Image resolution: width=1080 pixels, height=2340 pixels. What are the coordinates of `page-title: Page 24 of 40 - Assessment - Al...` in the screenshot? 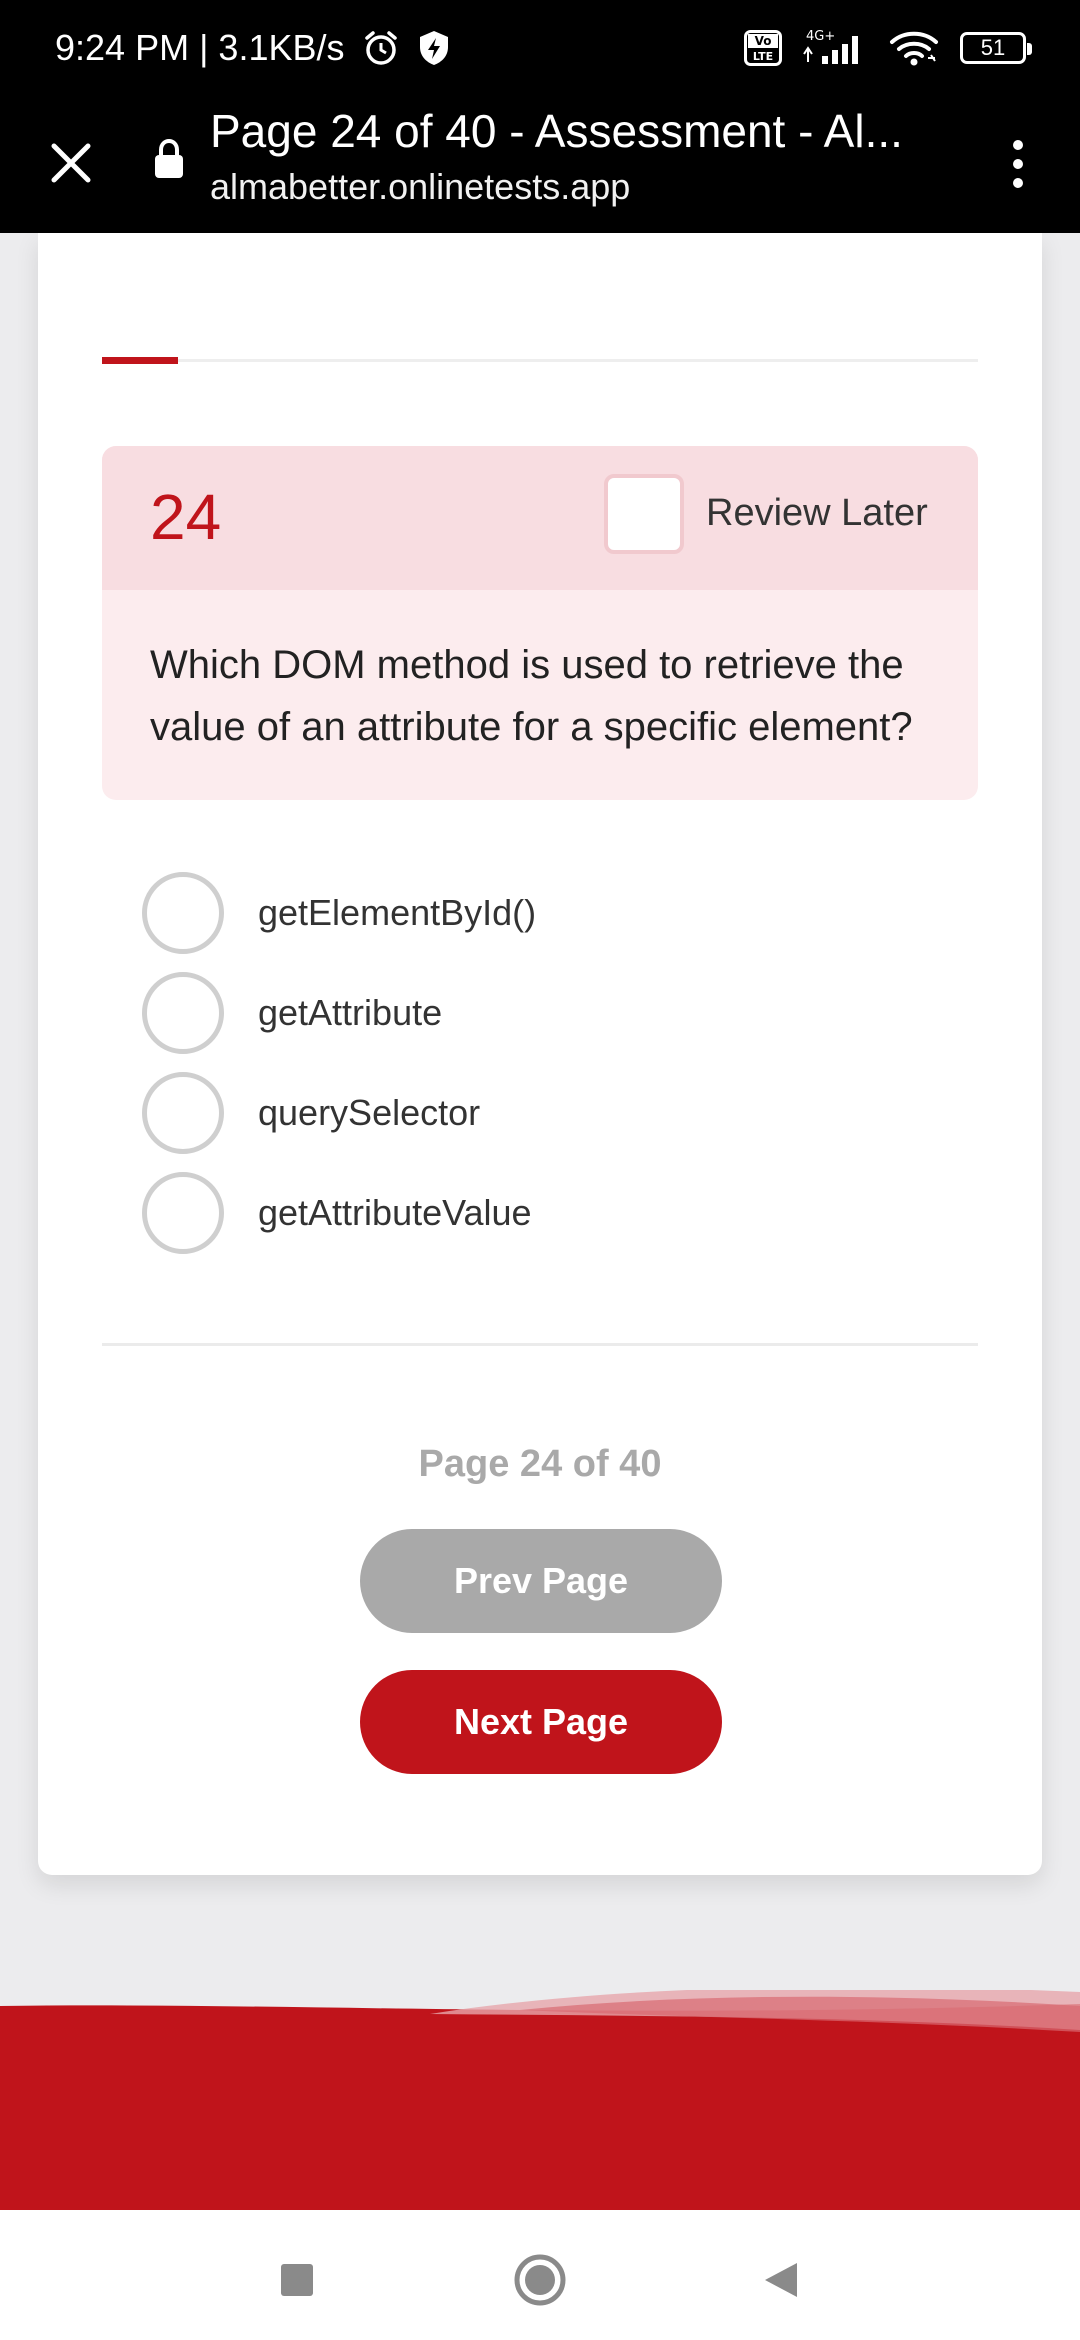 It's located at (556, 131).